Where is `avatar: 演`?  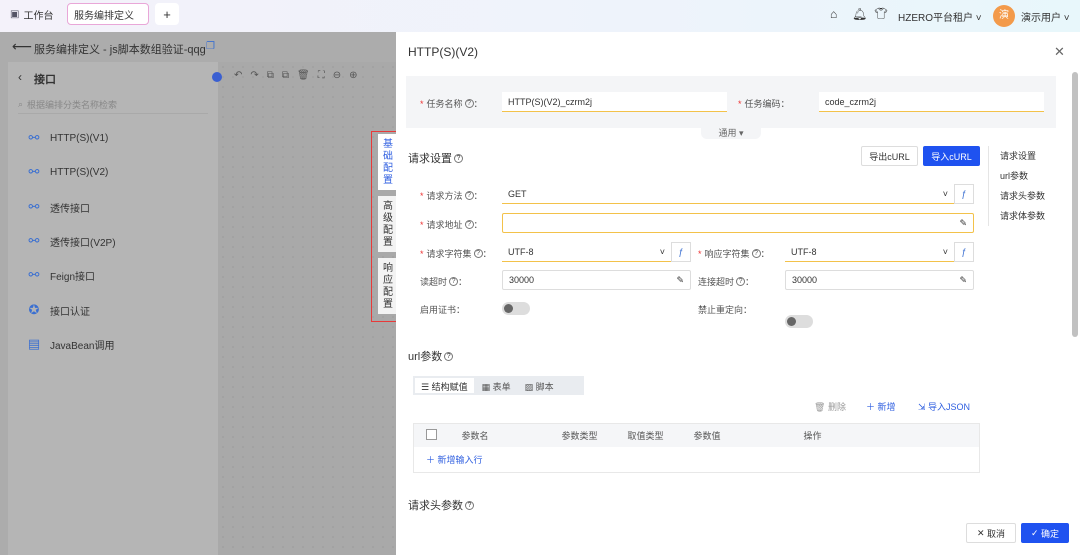 avatar: 演 is located at coordinates (1004, 16).